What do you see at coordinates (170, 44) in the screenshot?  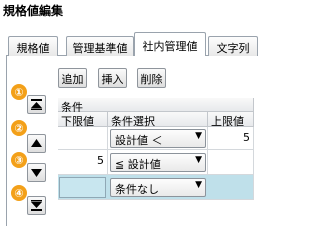 I see `tab-internal-management: 社内管理値` at bounding box center [170, 44].